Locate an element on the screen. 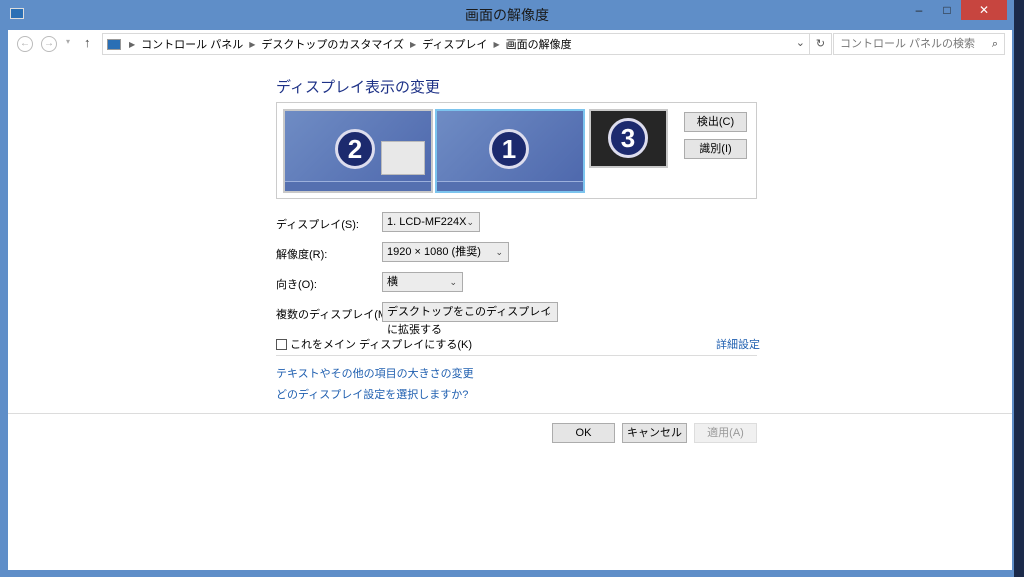 Image resolution: width=1024 pixels, height=577 pixels. display-value: 1. LCD-MF224X is located at coordinates (427, 222).